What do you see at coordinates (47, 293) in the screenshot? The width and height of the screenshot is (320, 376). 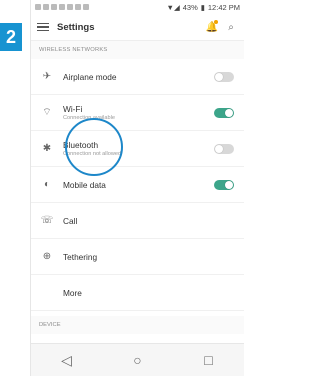 I see `more-spacer` at bounding box center [47, 293].